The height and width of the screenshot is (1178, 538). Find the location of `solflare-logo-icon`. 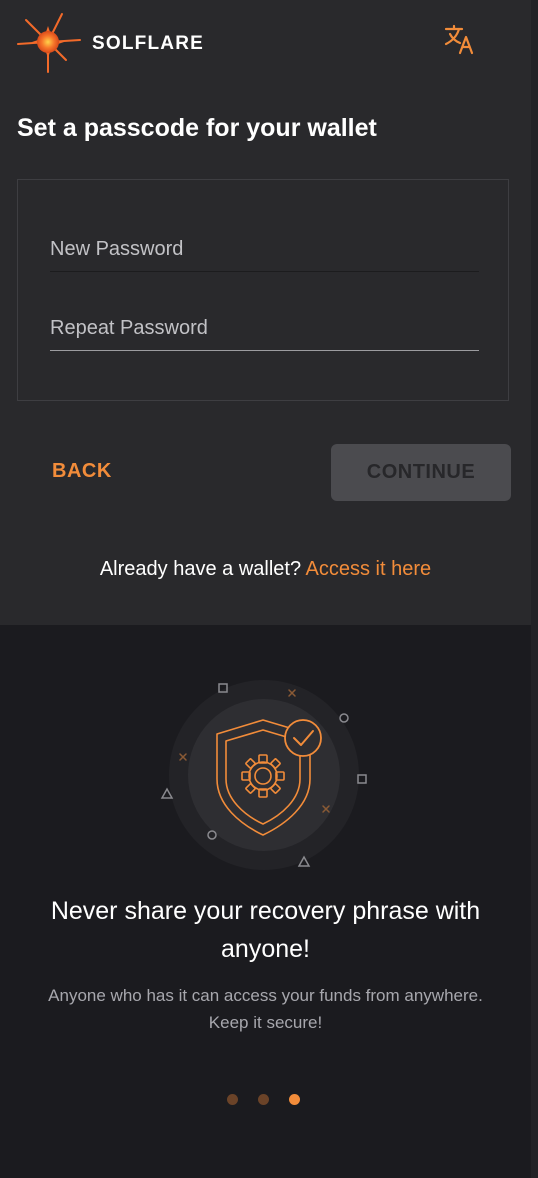

solflare-logo-icon is located at coordinates (49, 43).